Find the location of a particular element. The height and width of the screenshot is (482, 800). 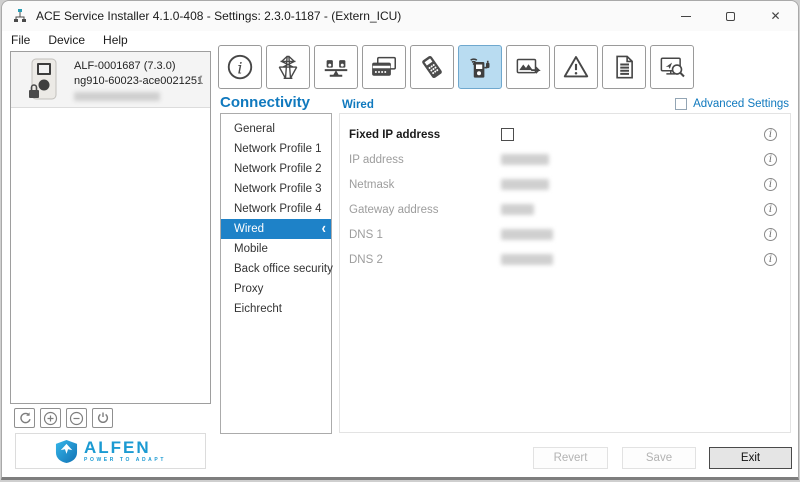

charging-station-icon is located at coordinates (480, 68).